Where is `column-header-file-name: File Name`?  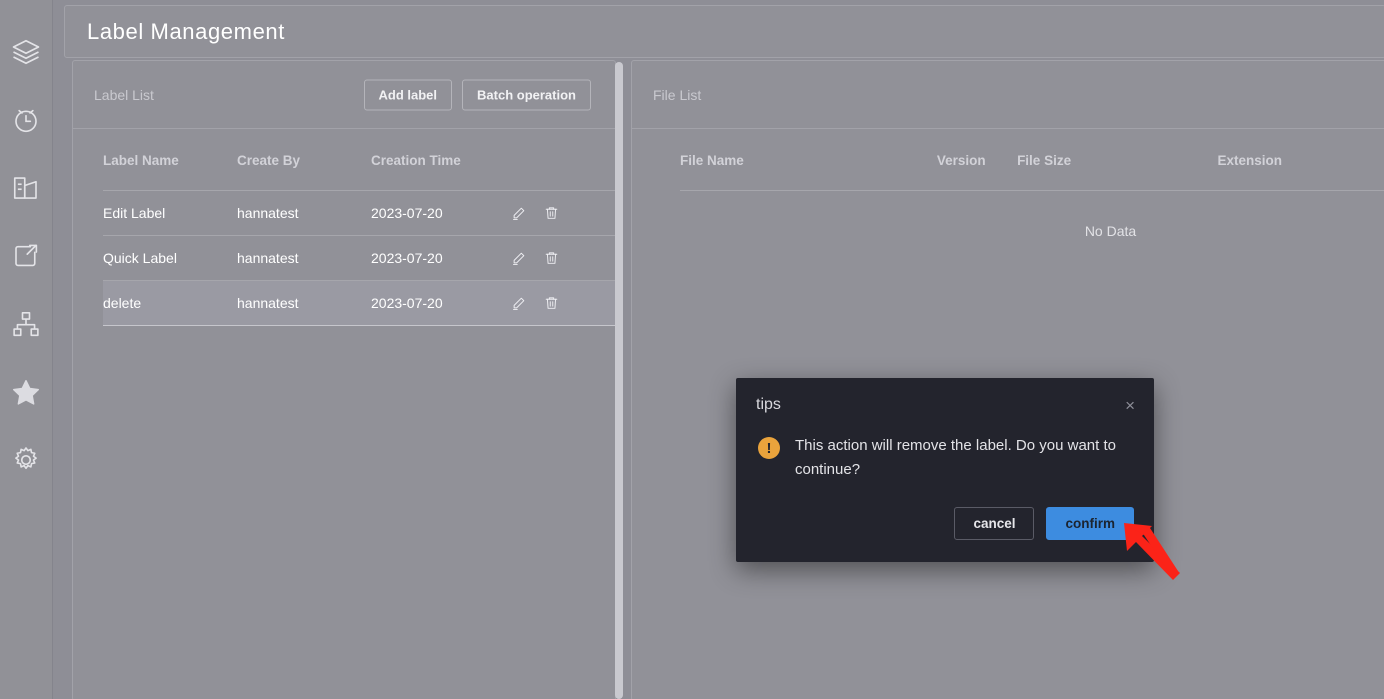
column-header-file-name: File Name is located at coordinates (808, 160).